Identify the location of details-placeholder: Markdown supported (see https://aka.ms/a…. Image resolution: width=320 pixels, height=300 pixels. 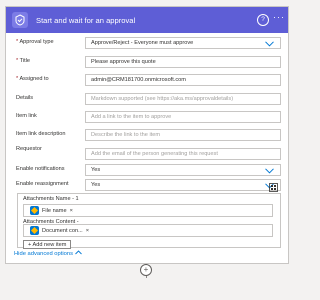
(162, 99).